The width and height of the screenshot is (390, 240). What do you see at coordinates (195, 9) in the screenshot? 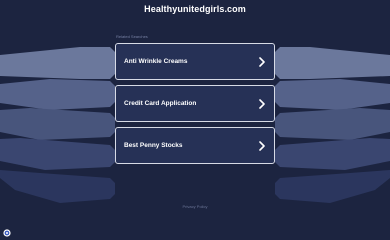
I see `domain-title: Healthyunitedgirls.com` at bounding box center [195, 9].